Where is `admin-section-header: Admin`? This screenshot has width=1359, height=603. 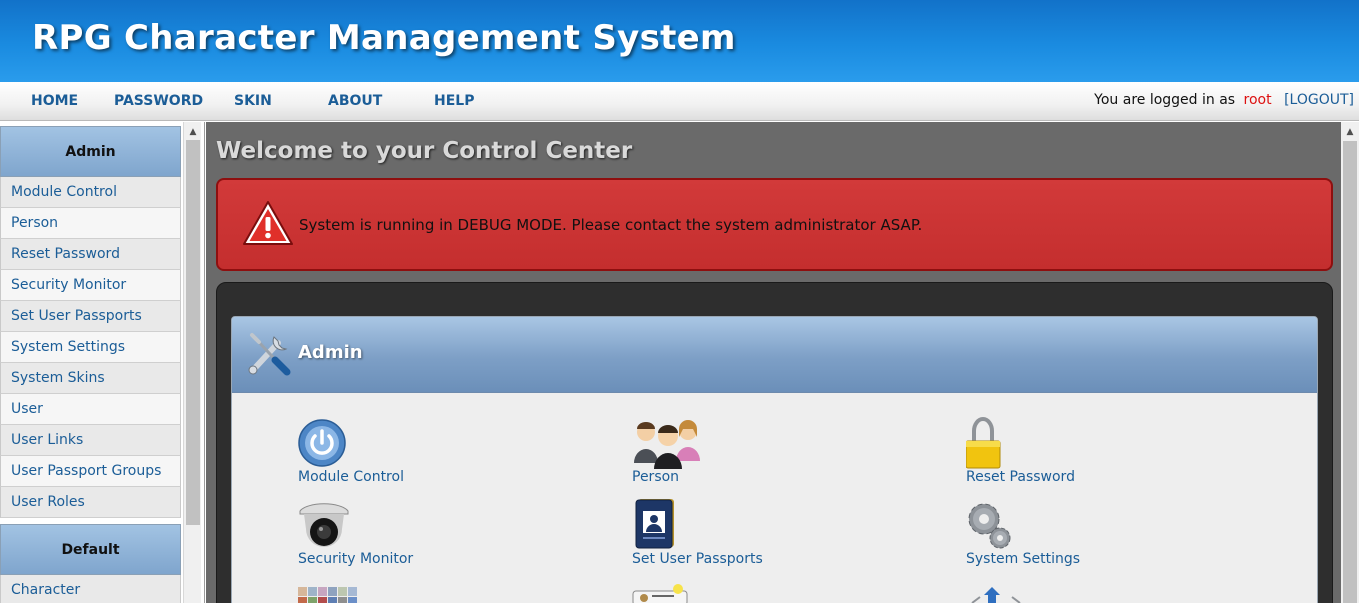
admin-section-header: Admin is located at coordinates (774, 355).